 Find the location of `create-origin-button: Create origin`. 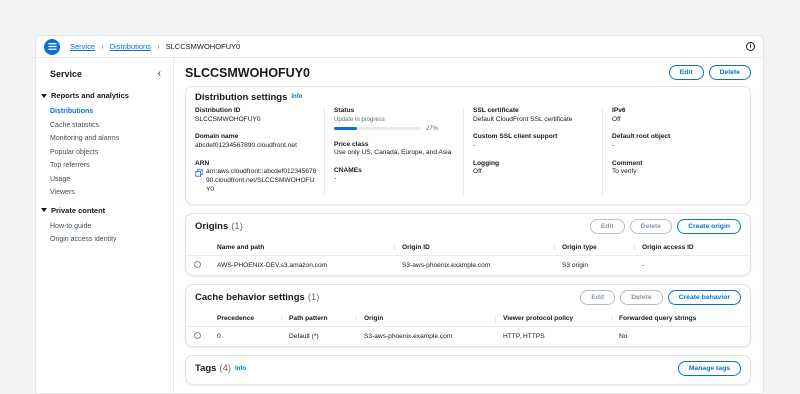

create-origin-button: Create origin is located at coordinates (709, 227).